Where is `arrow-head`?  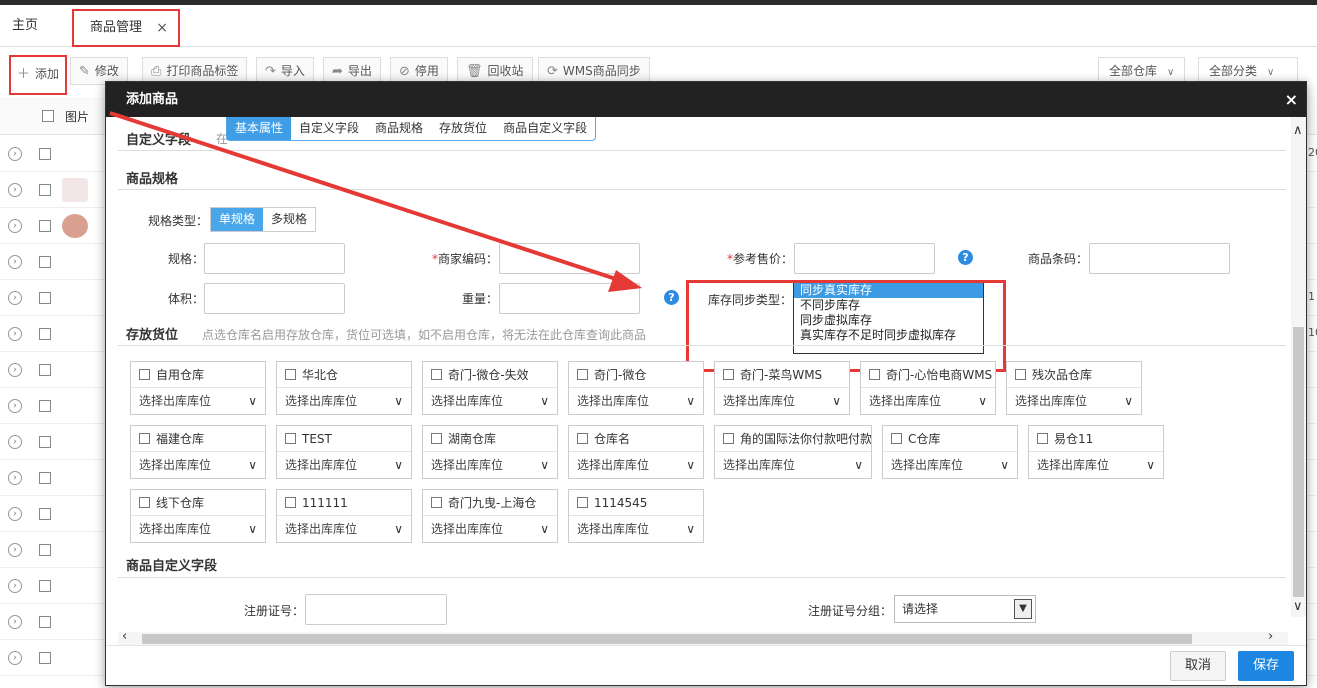 arrow-head is located at coordinates (625, 281).